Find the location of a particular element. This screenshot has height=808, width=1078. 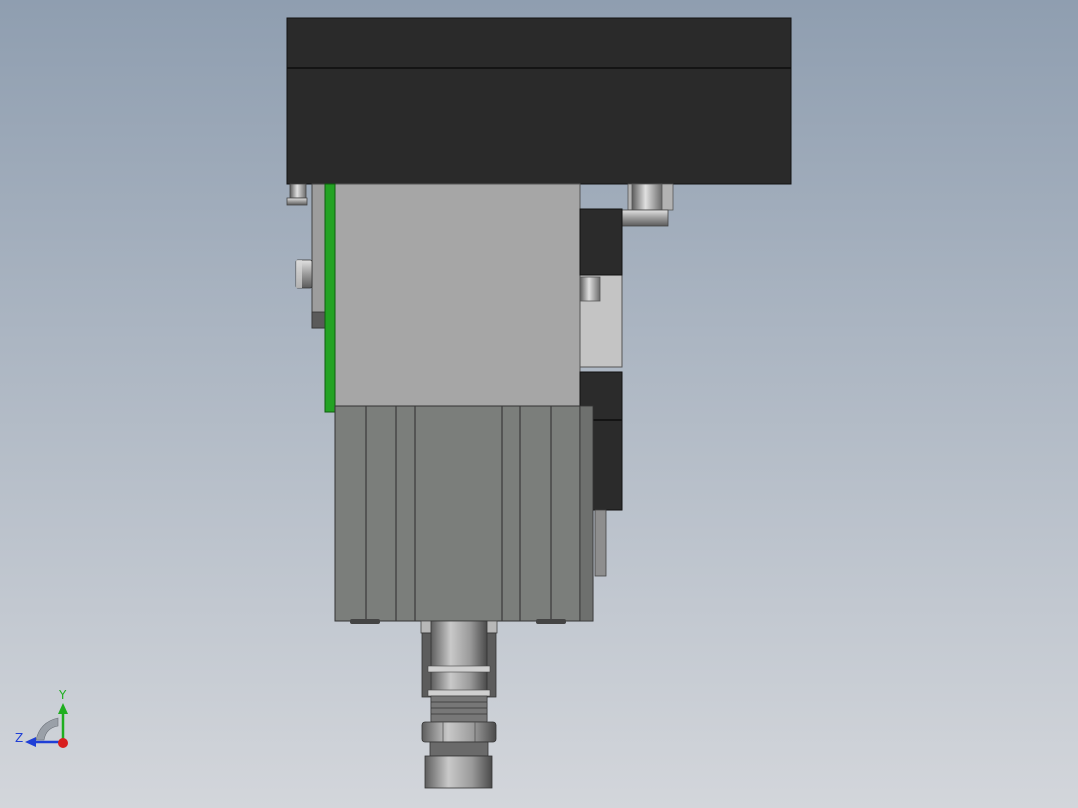

hex-nut is located at coordinates (459, 739).